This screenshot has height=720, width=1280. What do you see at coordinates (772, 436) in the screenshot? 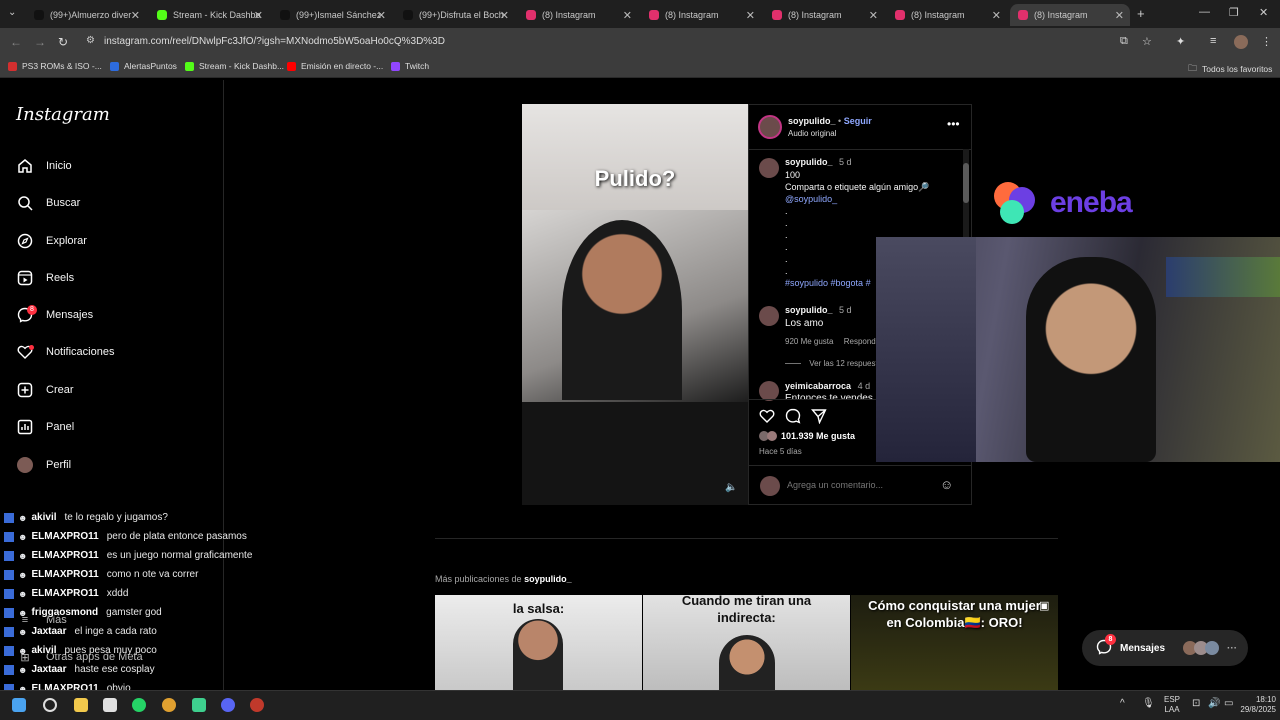
I see `liker-avatar` at bounding box center [772, 436].